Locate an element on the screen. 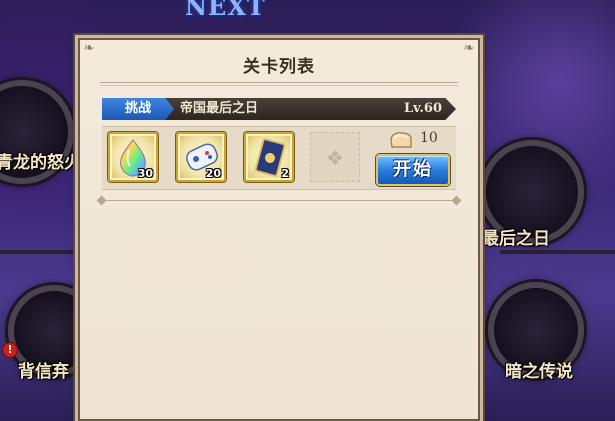  stamina-cost: 10 is located at coordinates (429, 138).